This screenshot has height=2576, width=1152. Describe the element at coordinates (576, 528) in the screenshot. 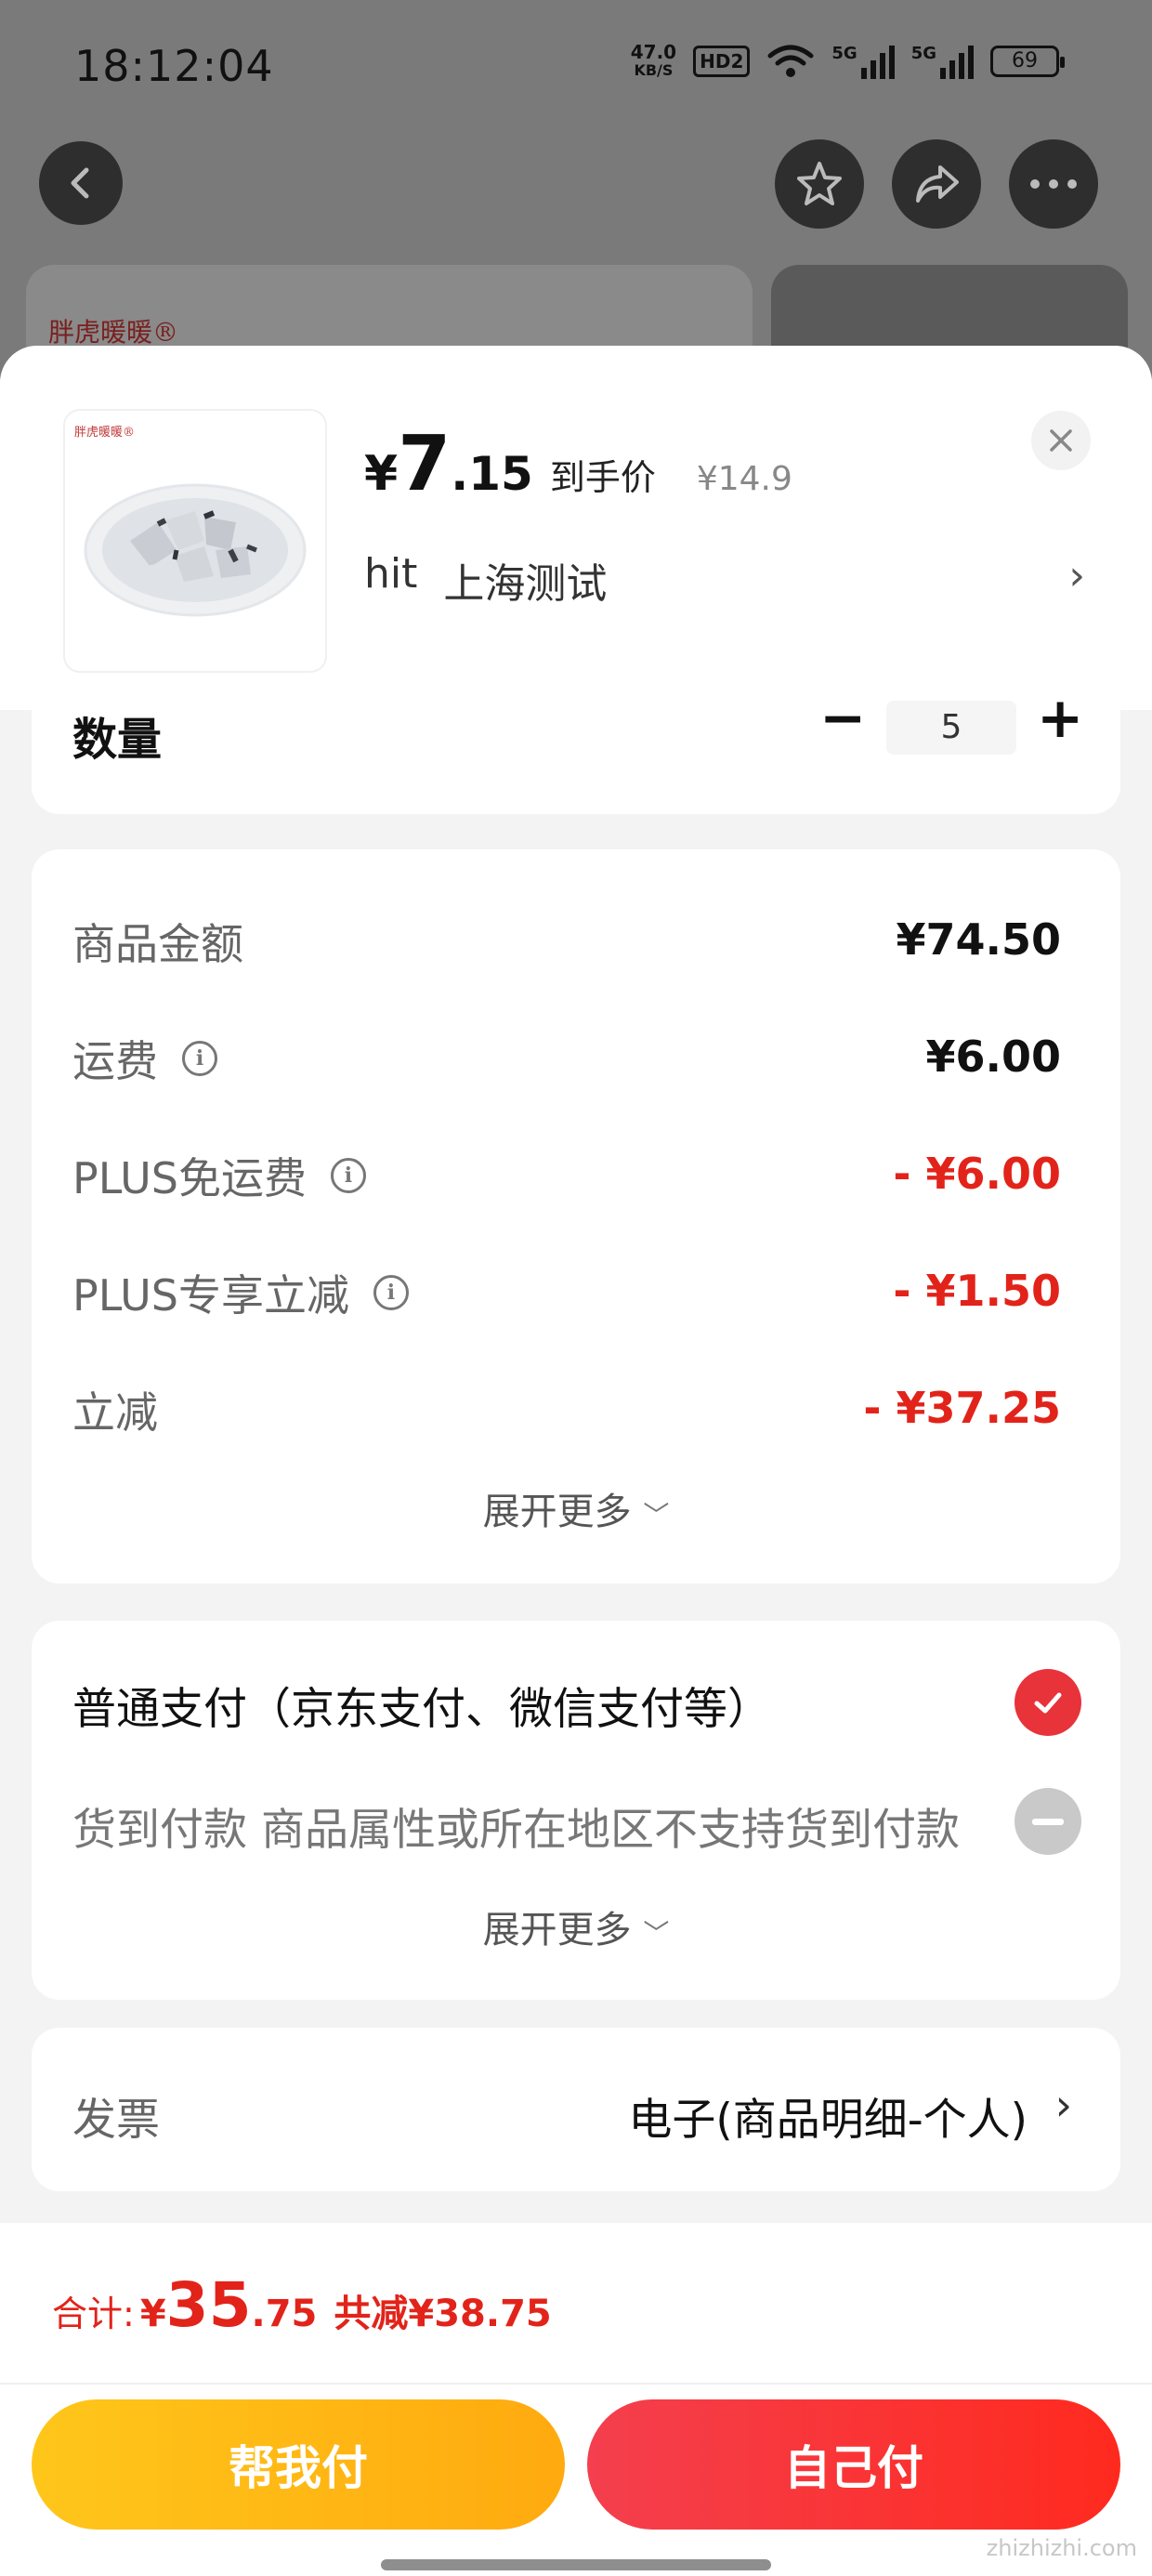

I see `product-header: 胖虎暖暖® ¥ 7 .15 到手价 ¥14.9 hit 上海测试 ›` at that location.